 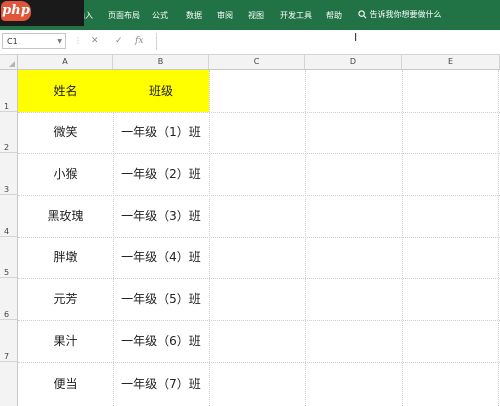 What do you see at coordinates (7, 106) in the screenshot?
I see `row-number: 1` at bounding box center [7, 106].